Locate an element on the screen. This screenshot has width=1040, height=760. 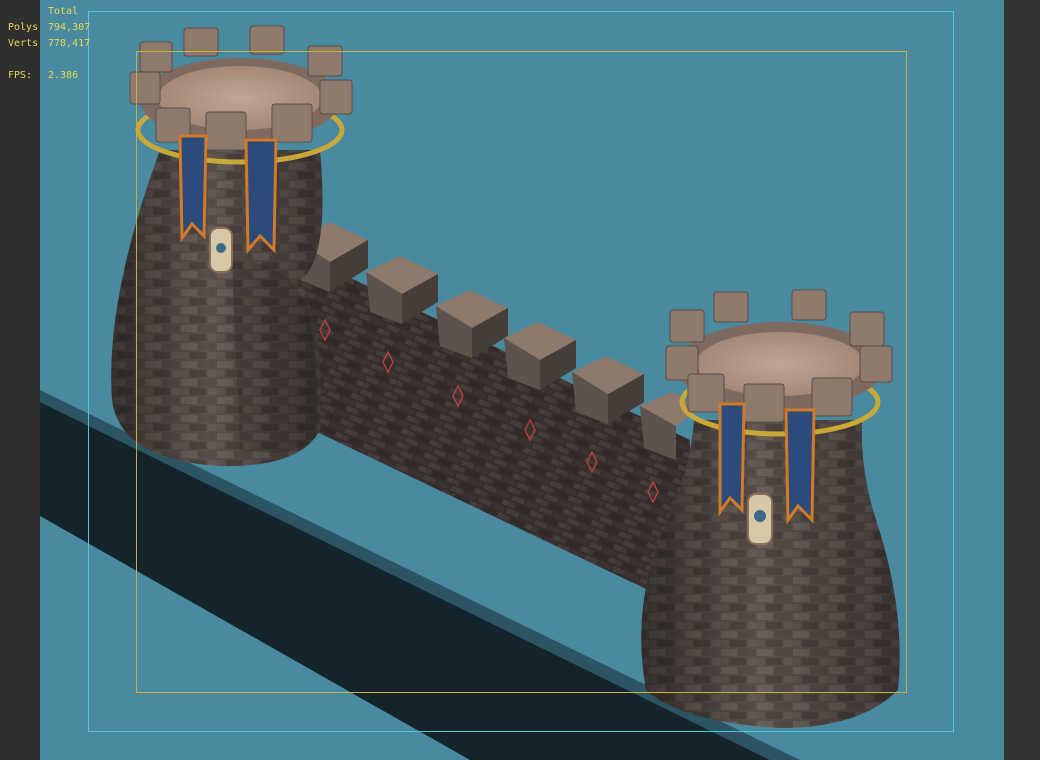
fps-value: 2.386 is located at coordinates (63, 75).